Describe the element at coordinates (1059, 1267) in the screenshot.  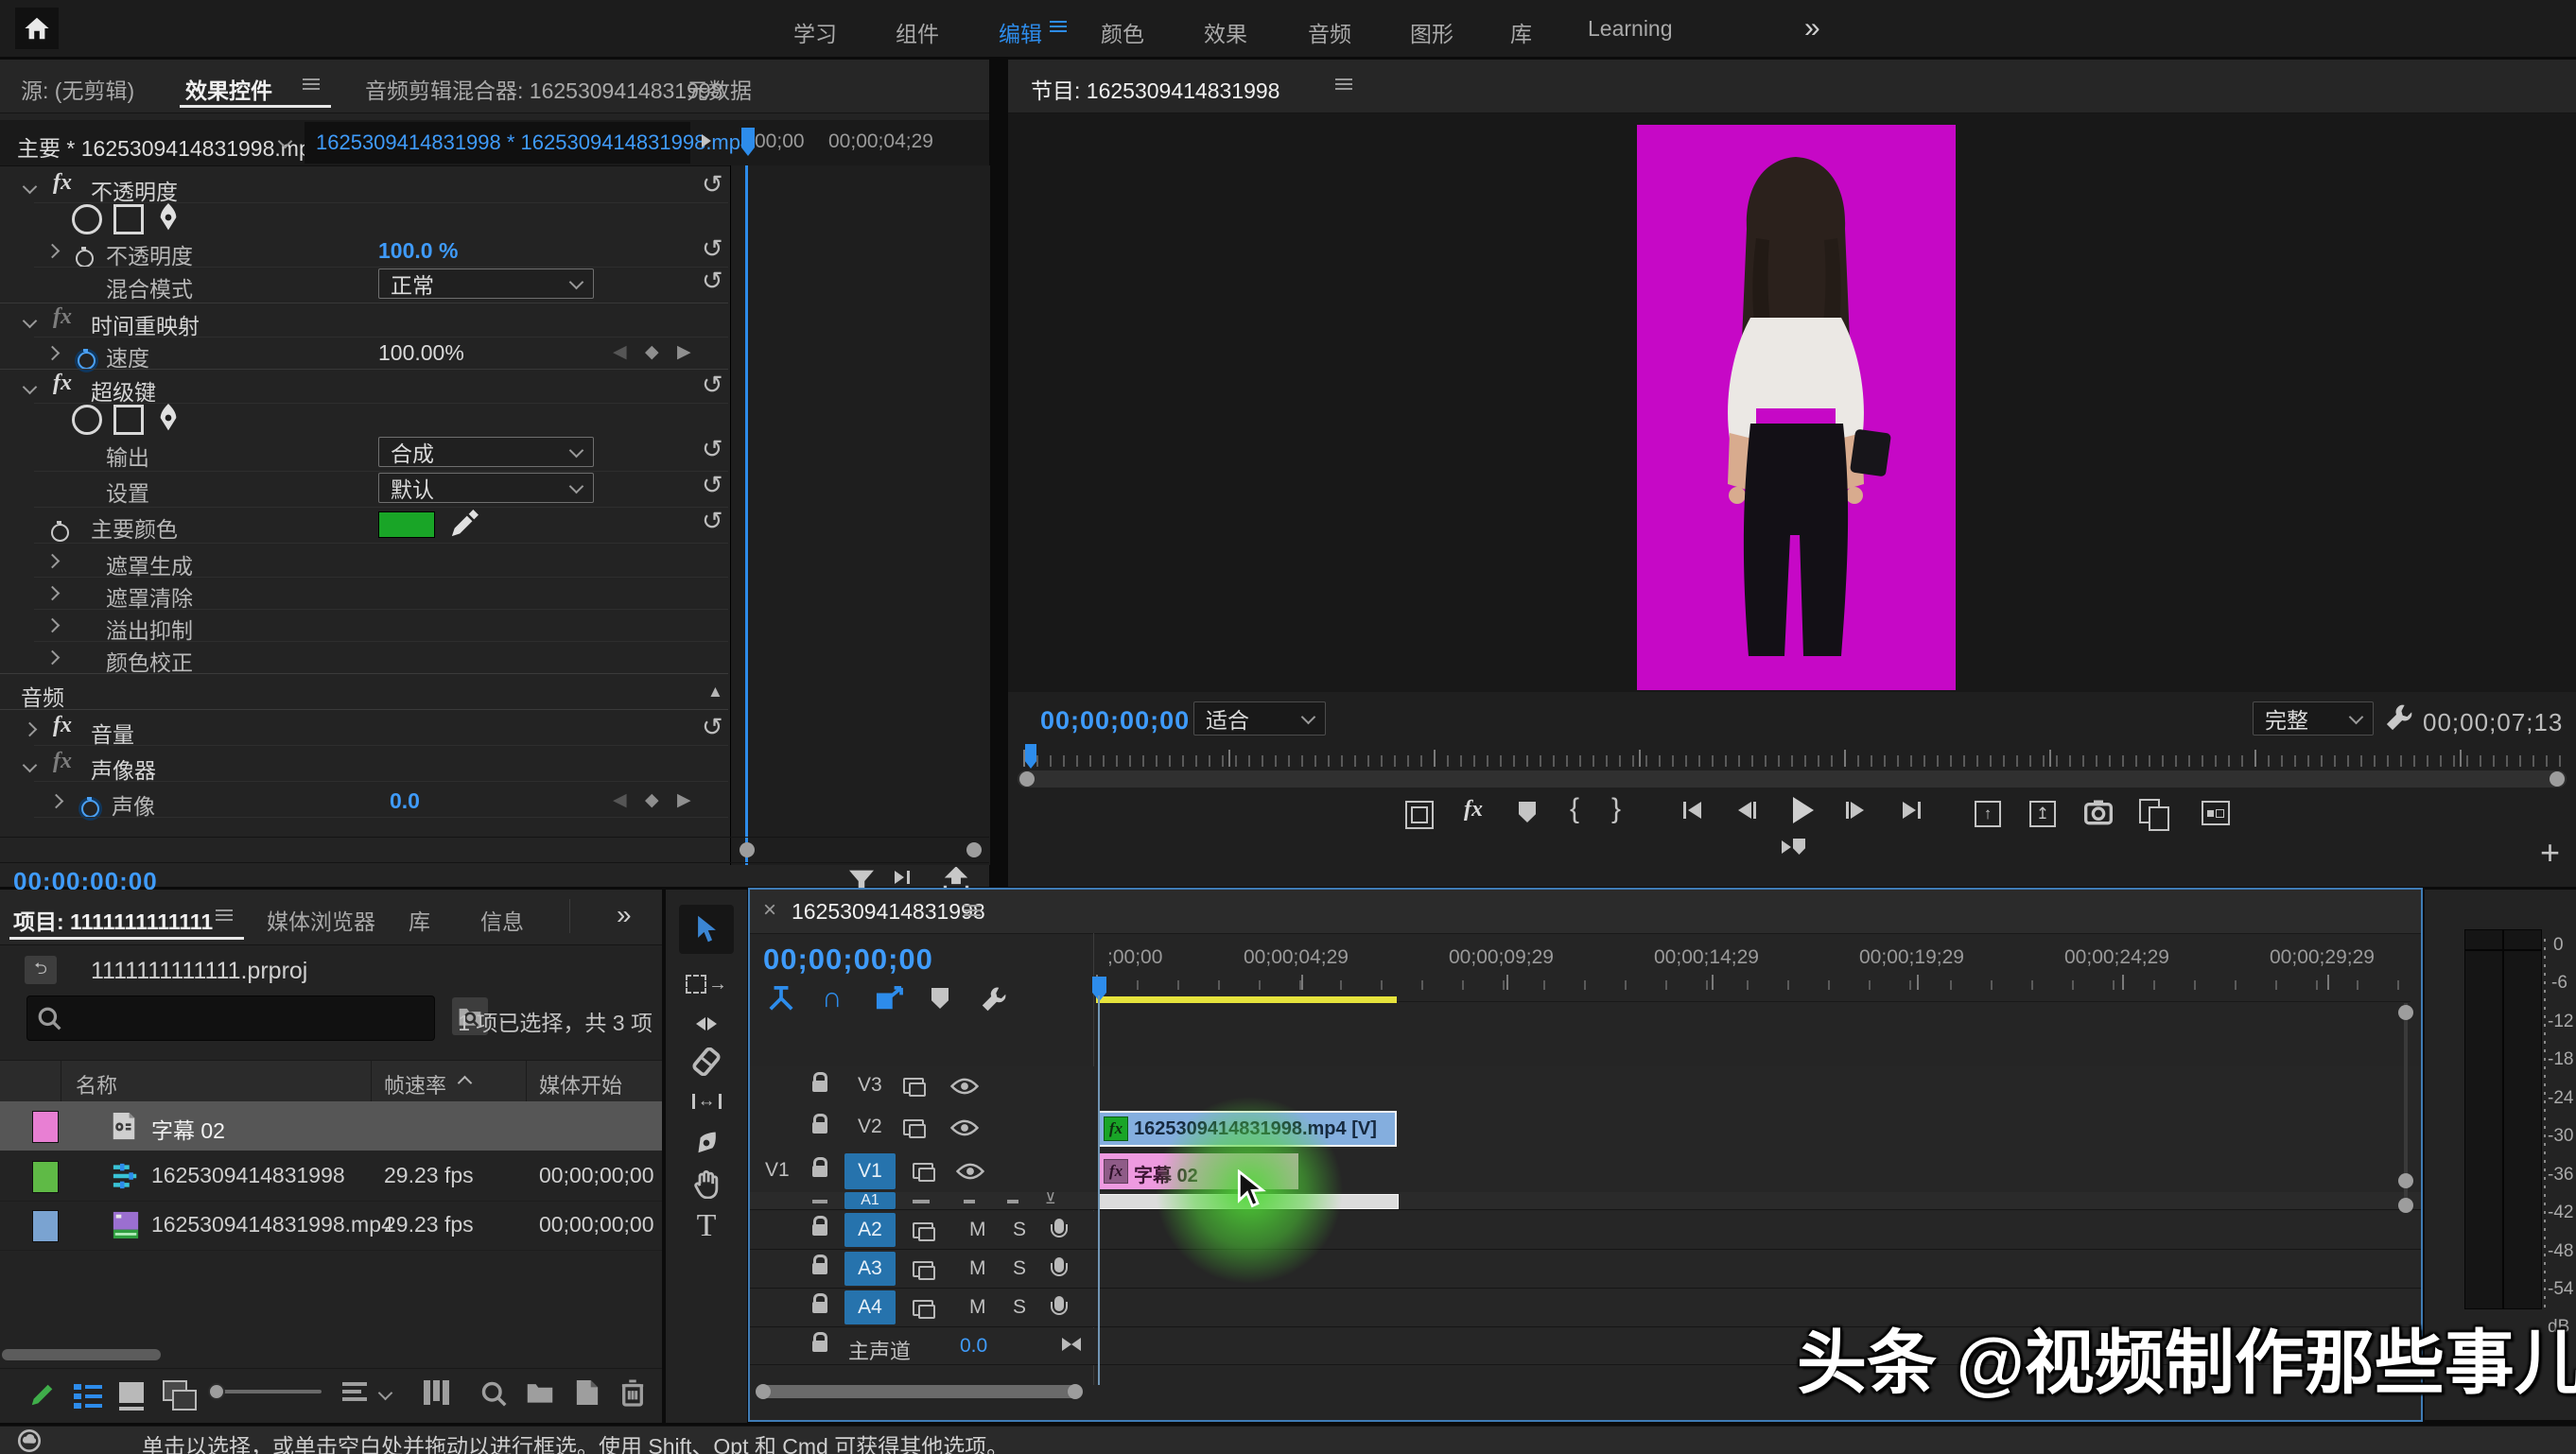
I see `voiceover-record-icon` at that location.